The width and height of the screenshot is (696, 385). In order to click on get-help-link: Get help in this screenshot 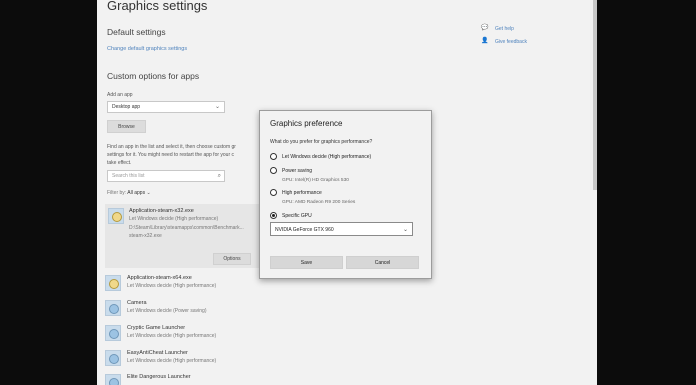, I will do `click(504, 29)`.